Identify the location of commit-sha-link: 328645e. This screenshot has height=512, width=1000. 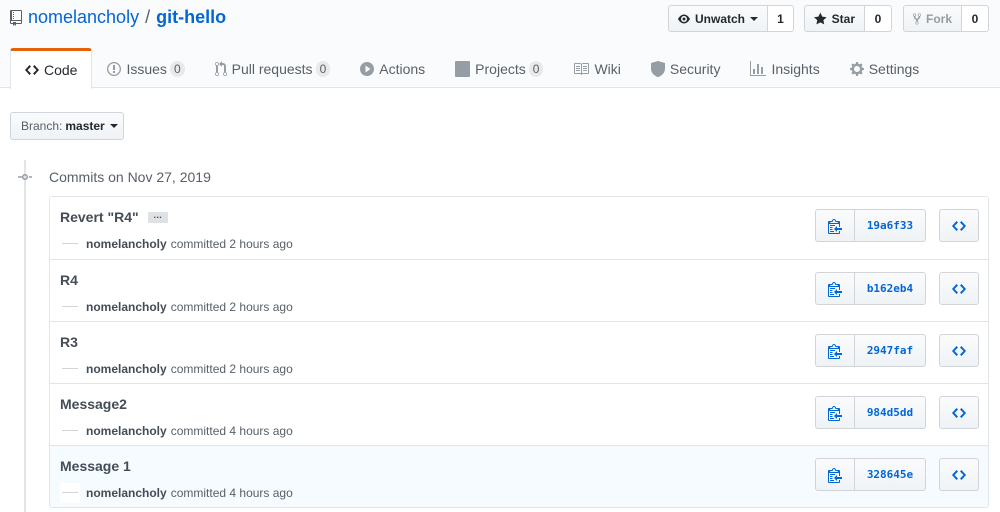
(890, 474).